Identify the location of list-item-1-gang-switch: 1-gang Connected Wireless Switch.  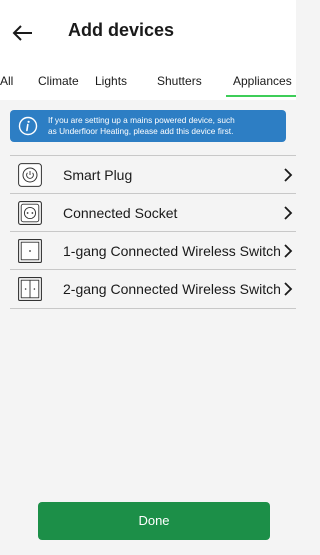
(153, 250).